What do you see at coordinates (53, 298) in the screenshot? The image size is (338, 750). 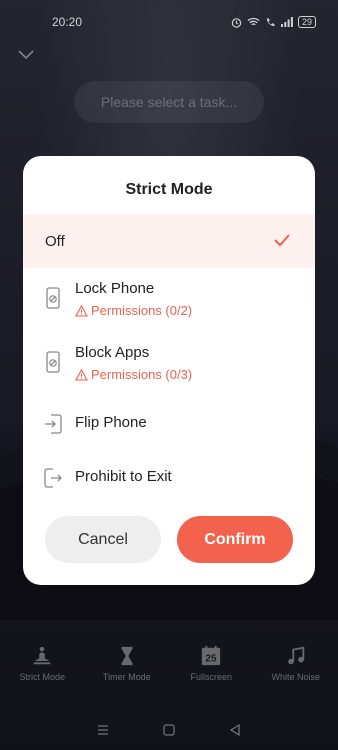 I see `lock-phone-icon` at bounding box center [53, 298].